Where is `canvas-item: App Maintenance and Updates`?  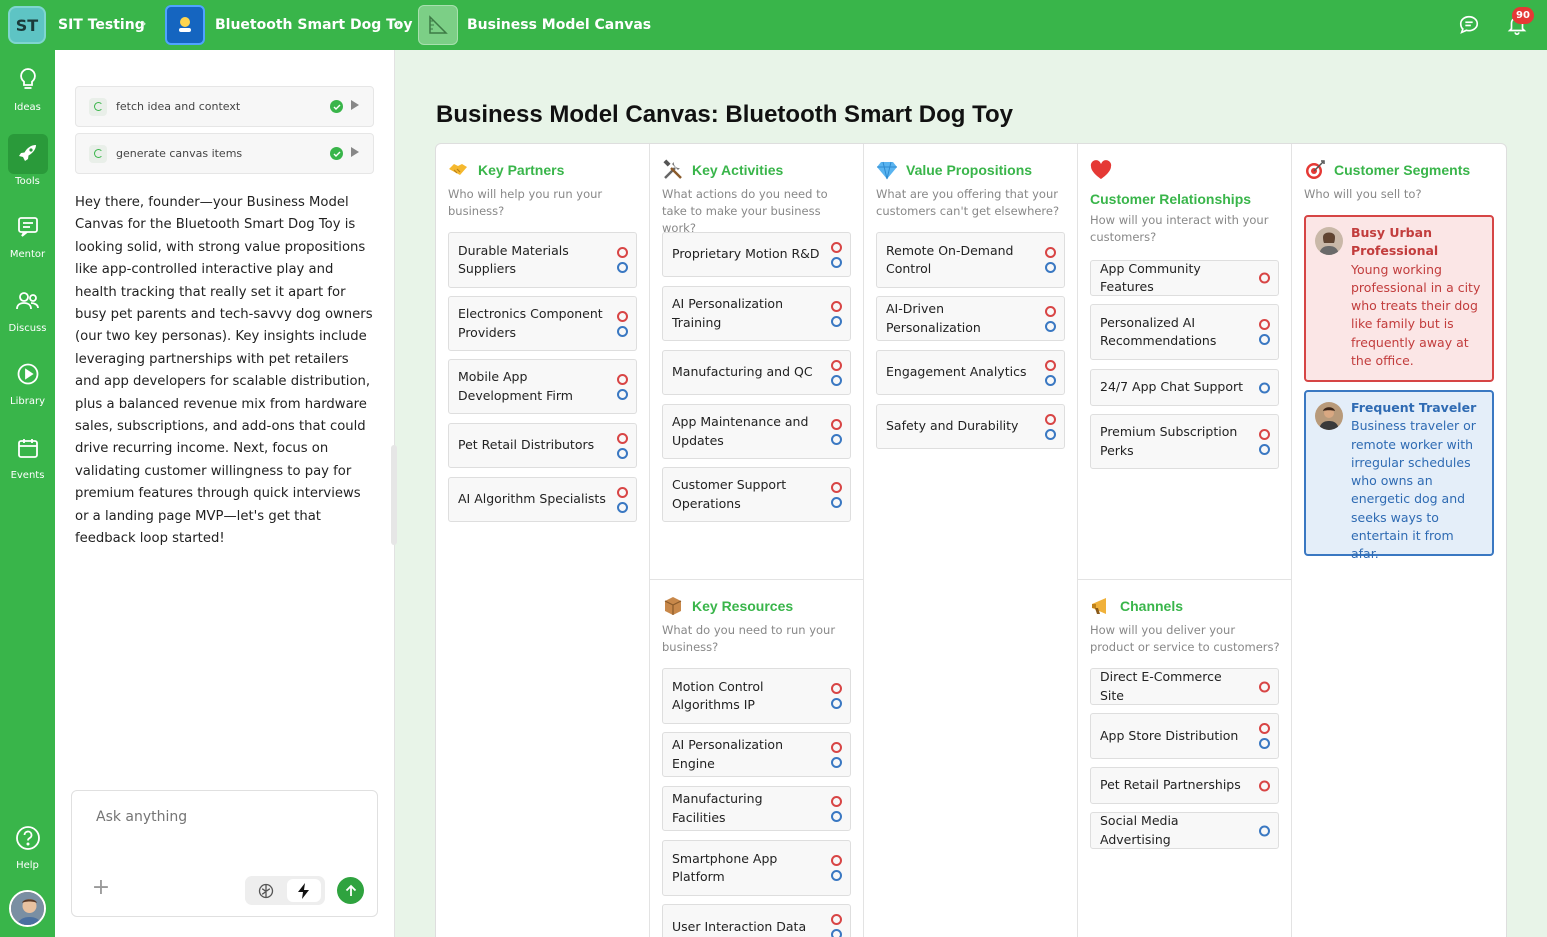 canvas-item: App Maintenance and Updates is located at coordinates (756, 431).